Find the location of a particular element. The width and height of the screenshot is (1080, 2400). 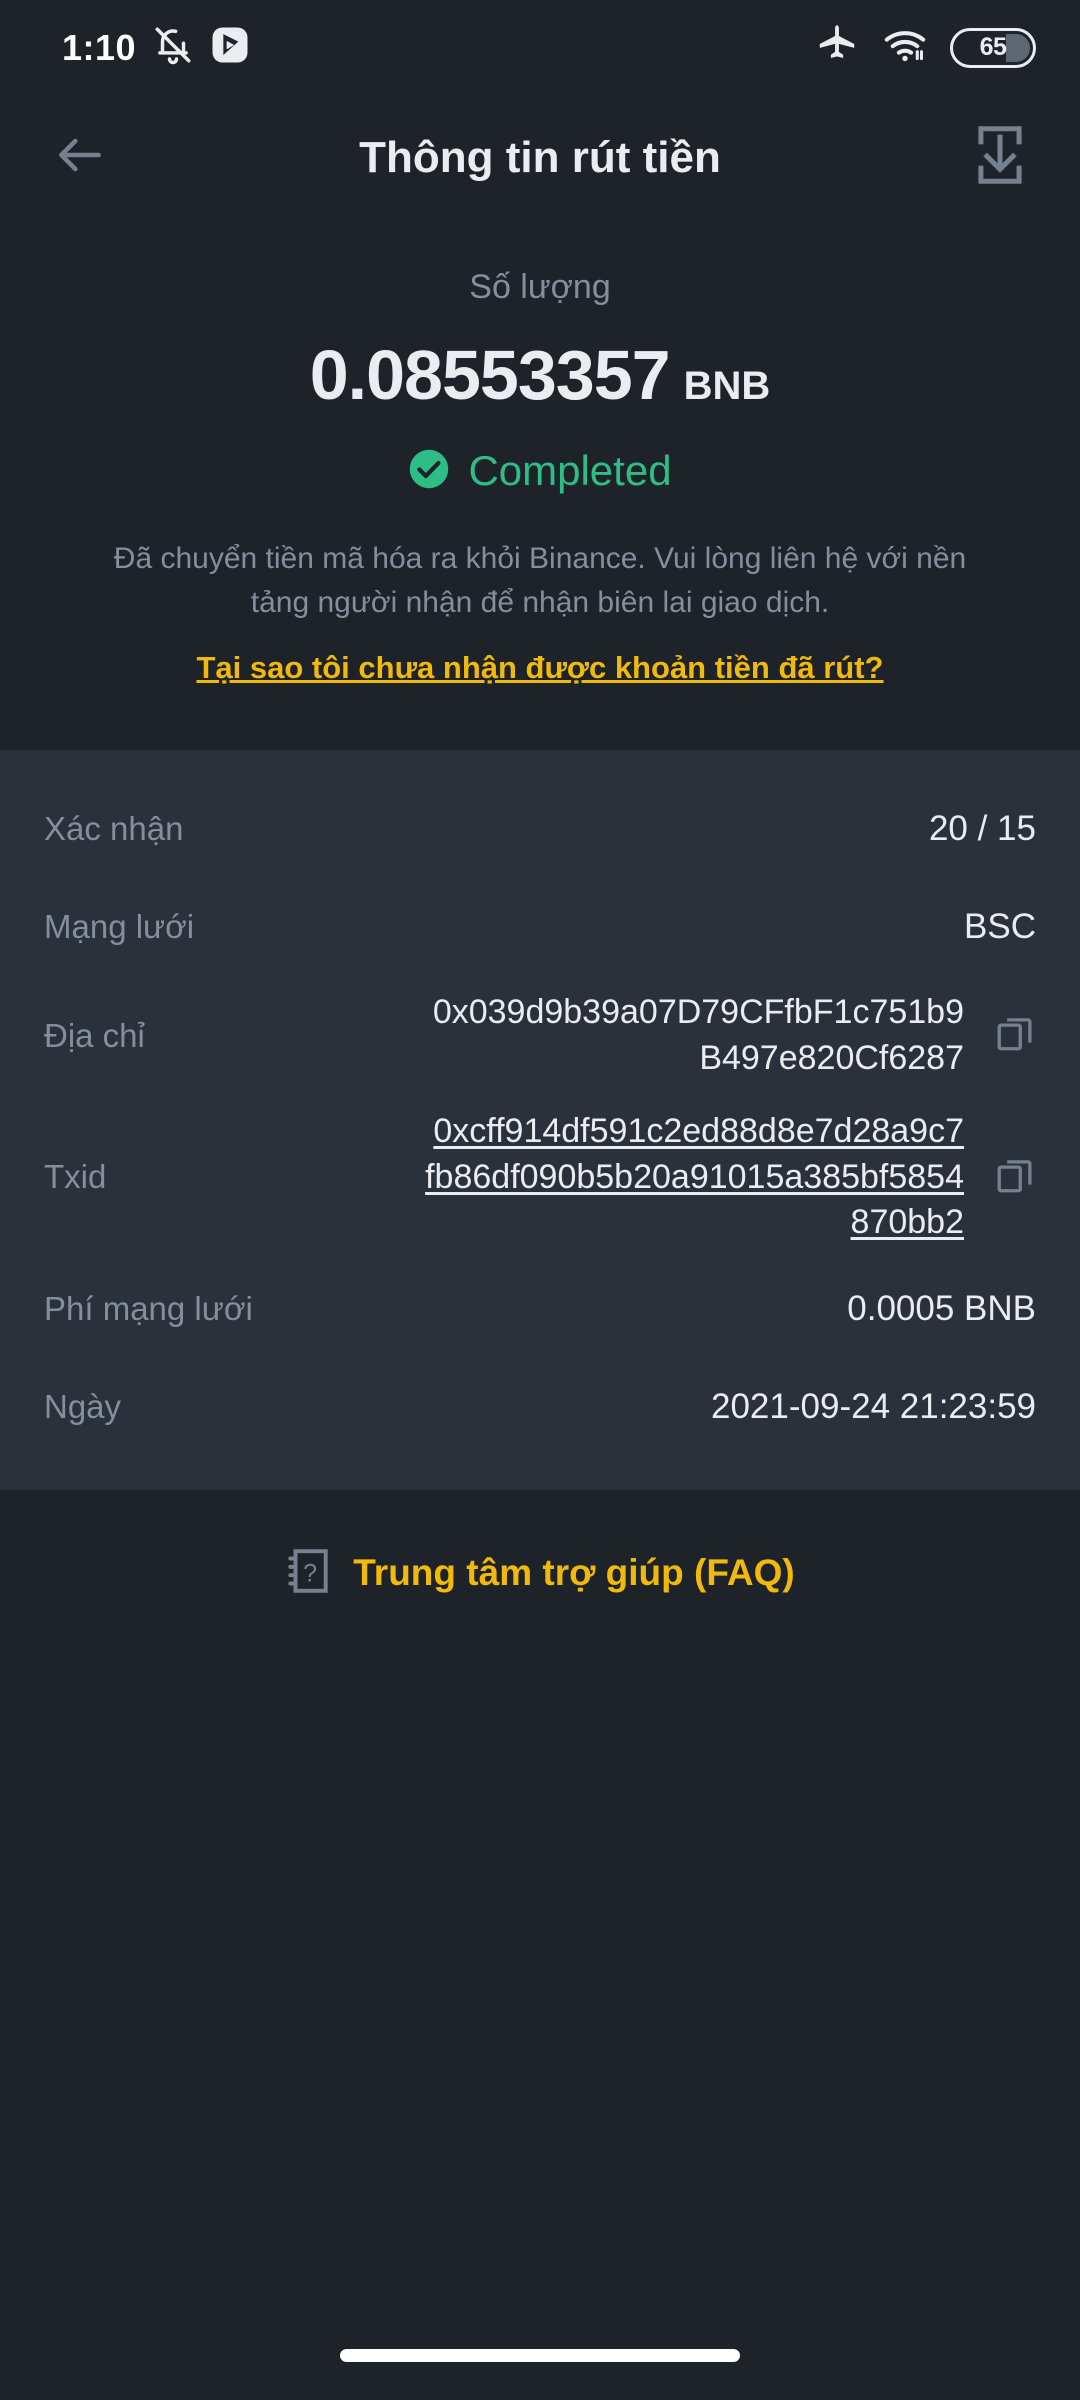

detail-row-confirmations: Xác nhận 20 / 15 is located at coordinates (540, 829).